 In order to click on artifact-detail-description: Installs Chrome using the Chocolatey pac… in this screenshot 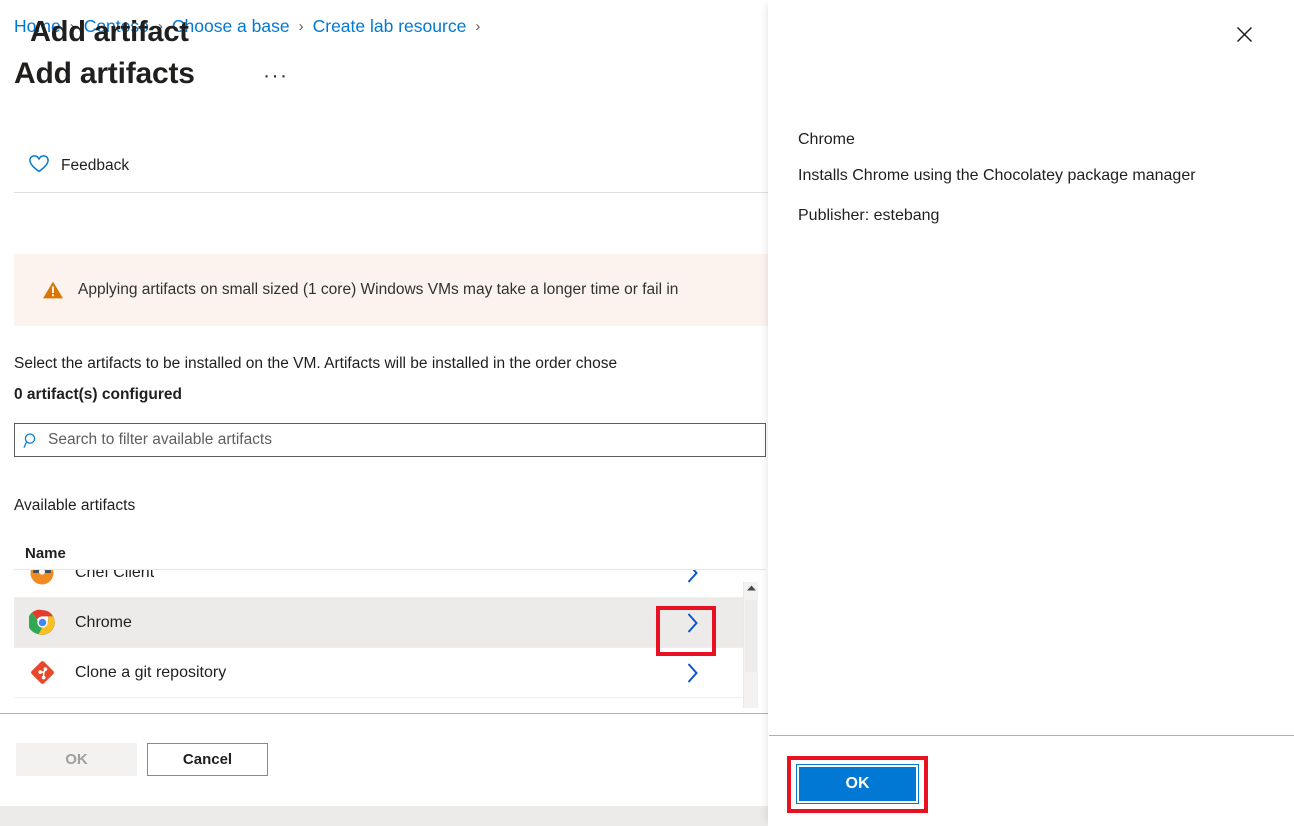, I will do `click(997, 175)`.